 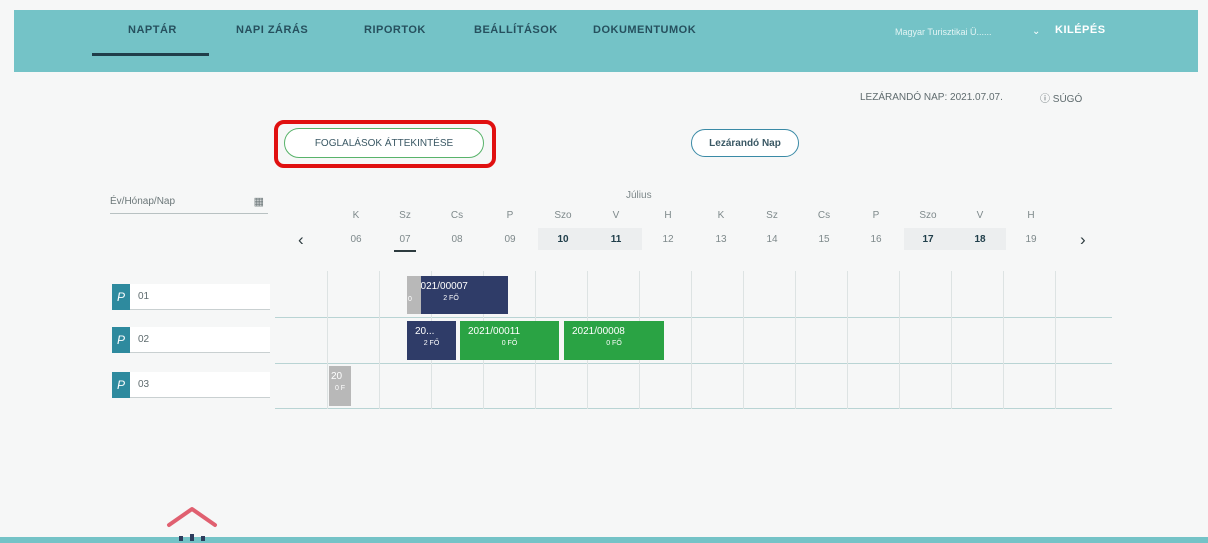 I want to click on room-name: 02, so click(x=144, y=339).